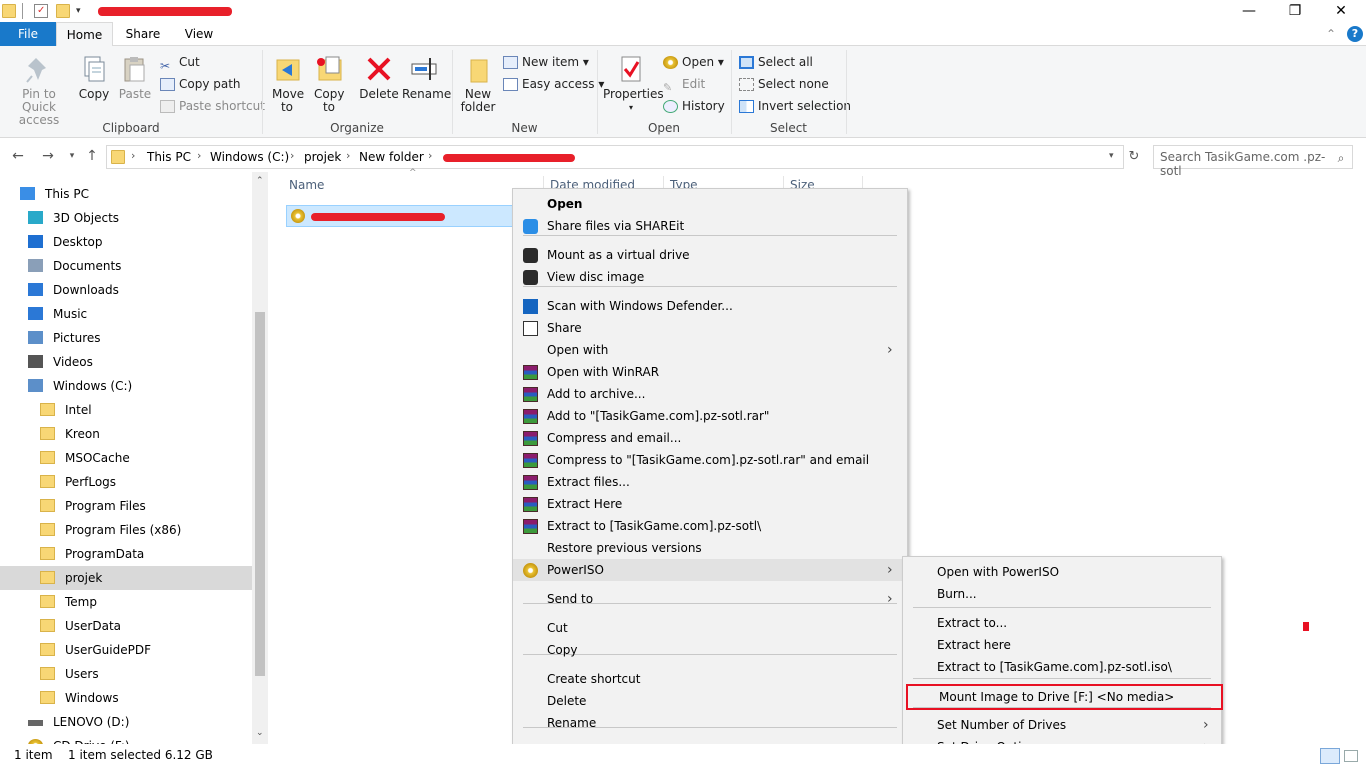 This screenshot has width=1366, height=768. What do you see at coordinates (1062, 725) in the screenshot?
I see `submenu-item: Set Number of Drives ›` at bounding box center [1062, 725].